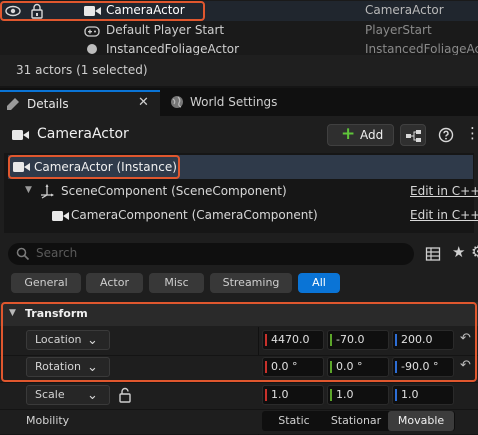 This screenshot has width=478, height=435. What do you see at coordinates (240, 167) in the screenshot?
I see `component-row-instance: CameraActor (Instance)` at bounding box center [240, 167].